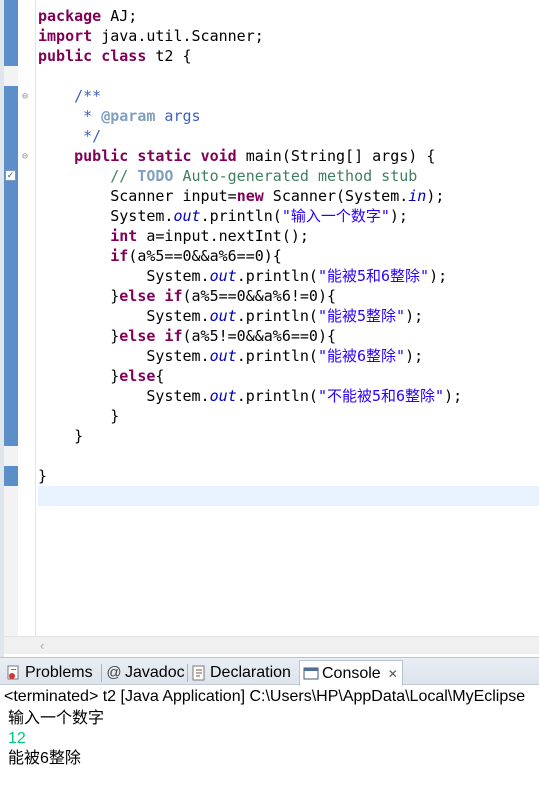  I want to click on code-token: *, so click(70, 116).